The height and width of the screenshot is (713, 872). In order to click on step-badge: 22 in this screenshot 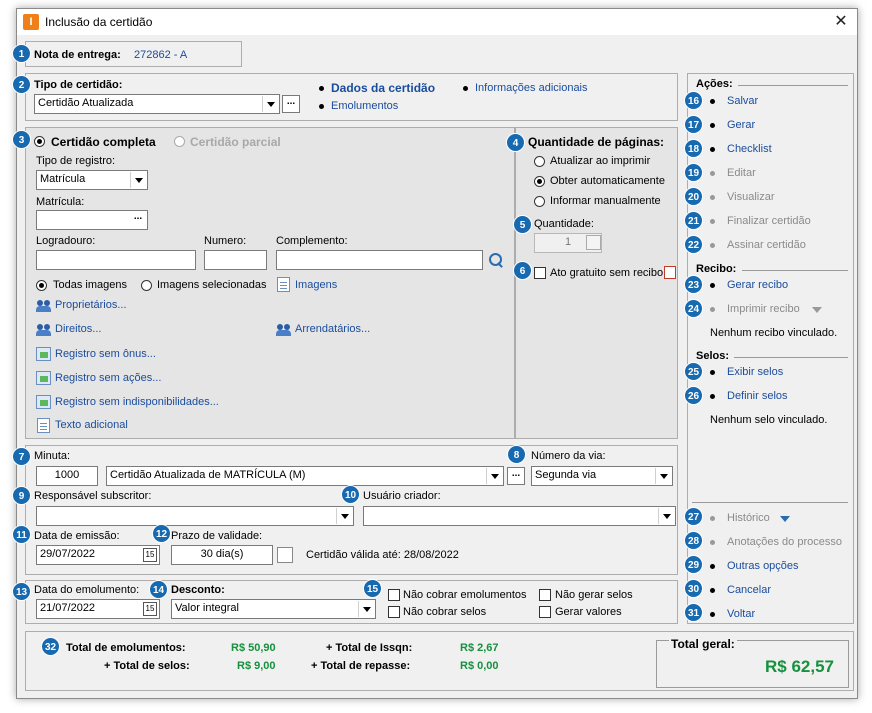, I will do `click(693, 244)`.